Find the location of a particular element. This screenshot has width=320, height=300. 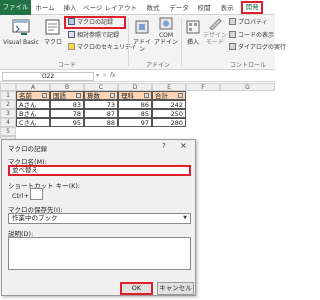

column-header: A is located at coordinates (33, 87).